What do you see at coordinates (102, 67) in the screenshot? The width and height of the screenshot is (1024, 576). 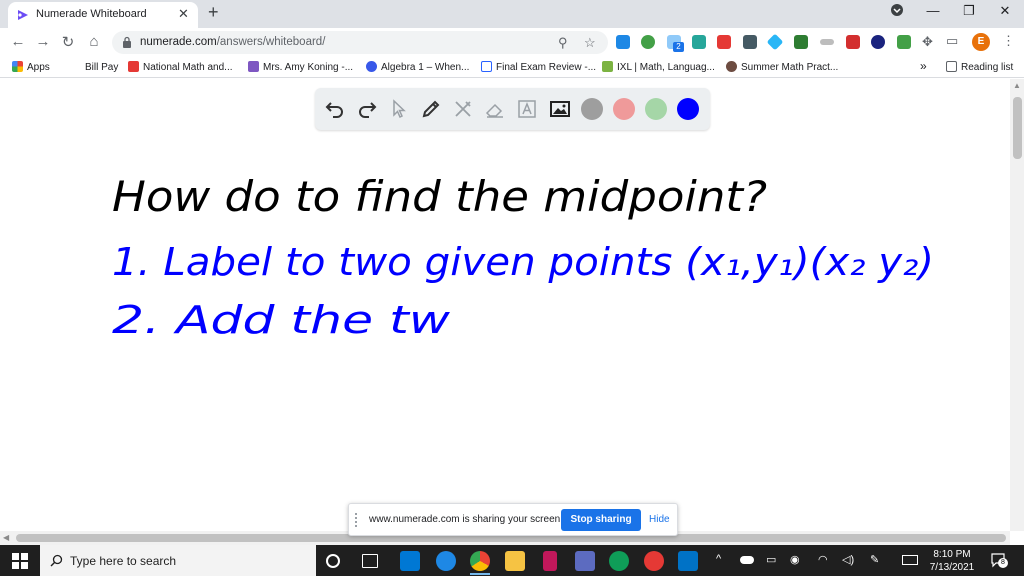 I see `bookmark-label: Bill Pay` at bounding box center [102, 67].